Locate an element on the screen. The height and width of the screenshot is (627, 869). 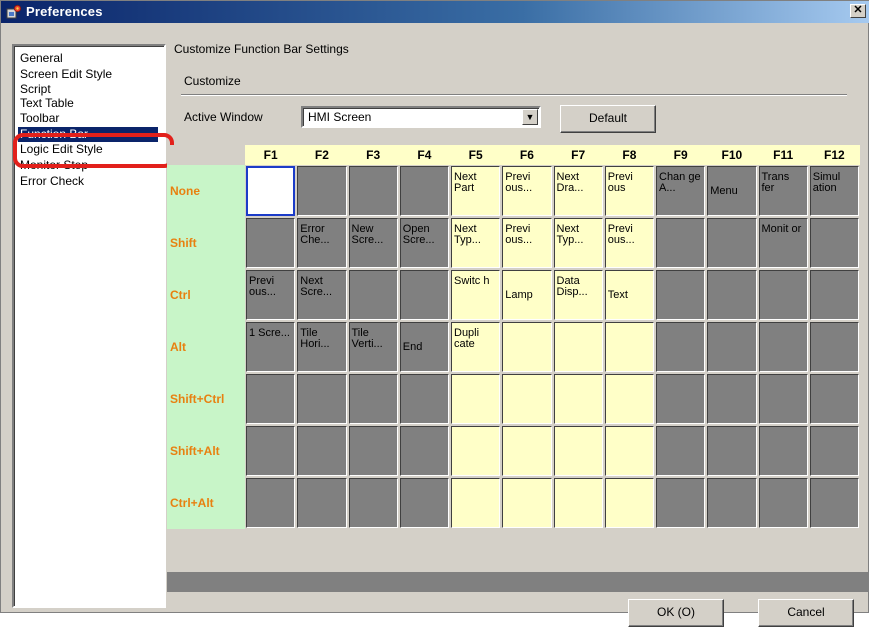
function-cell-shift-ctrl-f9 is located at coordinates (681, 399).